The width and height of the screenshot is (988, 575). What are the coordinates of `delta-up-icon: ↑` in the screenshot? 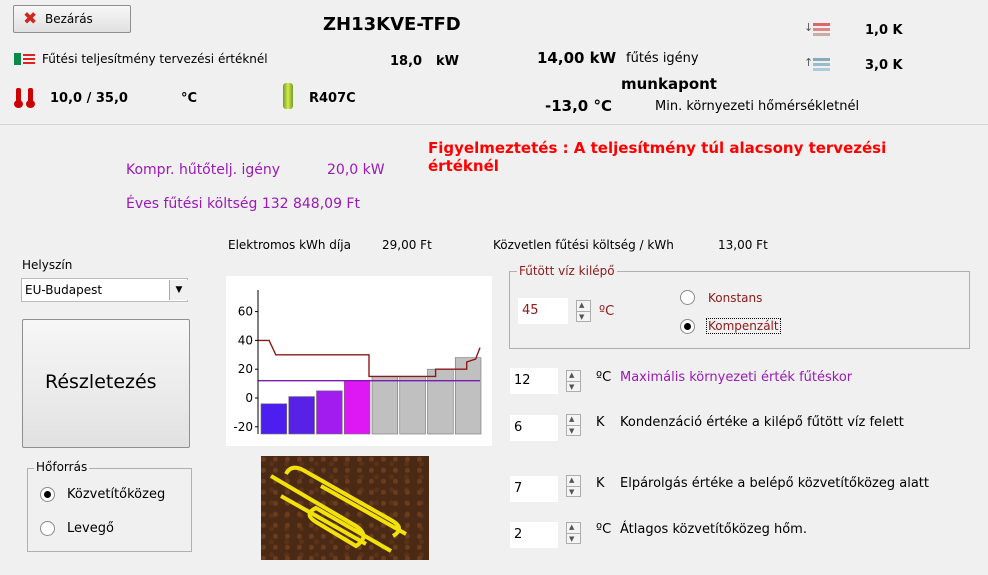 It's located at (817, 64).